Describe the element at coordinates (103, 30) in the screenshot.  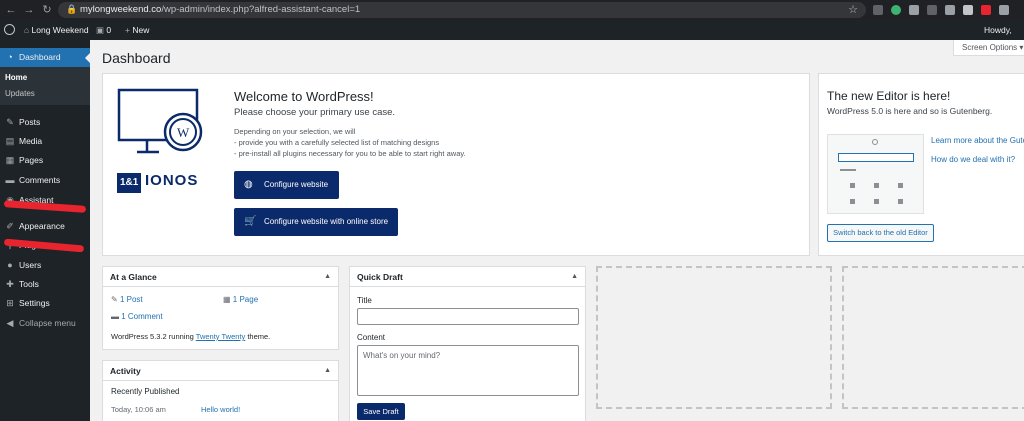
I see `comments-link: ▣ 0` at that location.